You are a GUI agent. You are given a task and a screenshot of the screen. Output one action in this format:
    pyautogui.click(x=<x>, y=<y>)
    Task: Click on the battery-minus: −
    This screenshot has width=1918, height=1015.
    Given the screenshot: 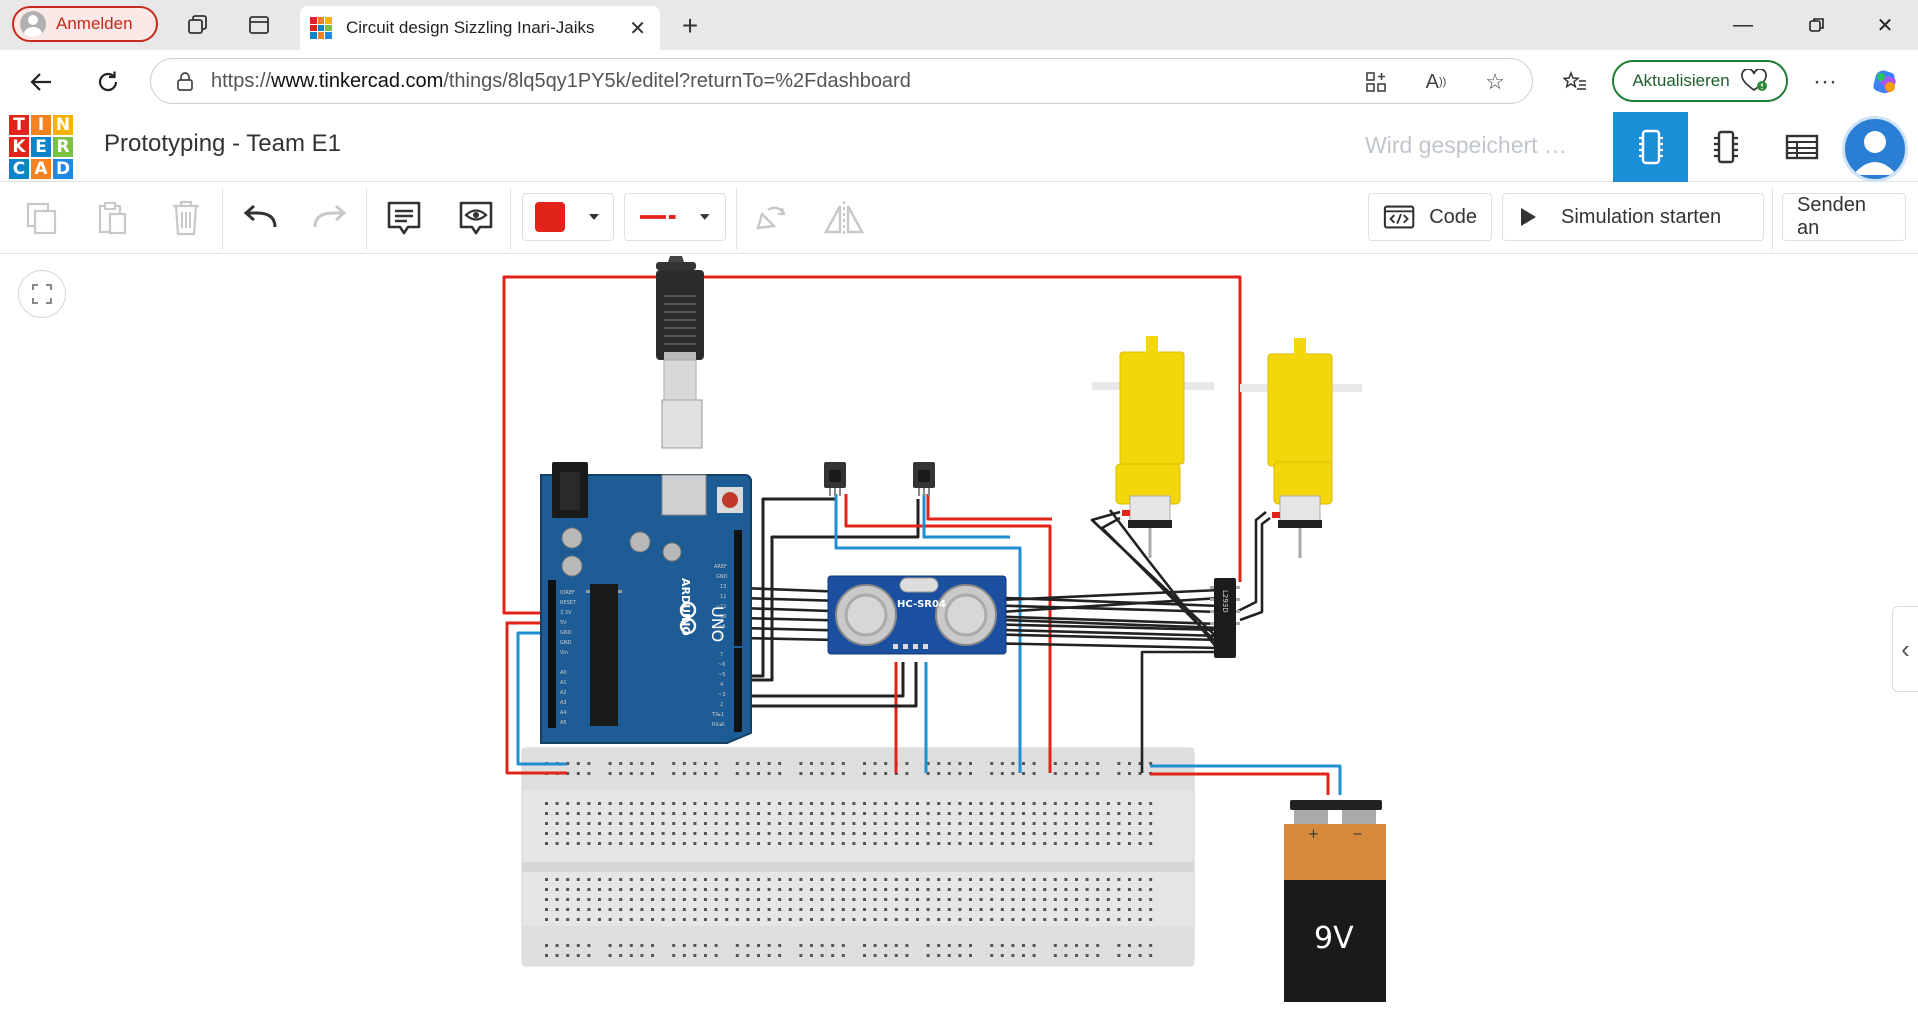 What is the action you would take?
    pyautogui.click(x=1357, y=834)
    